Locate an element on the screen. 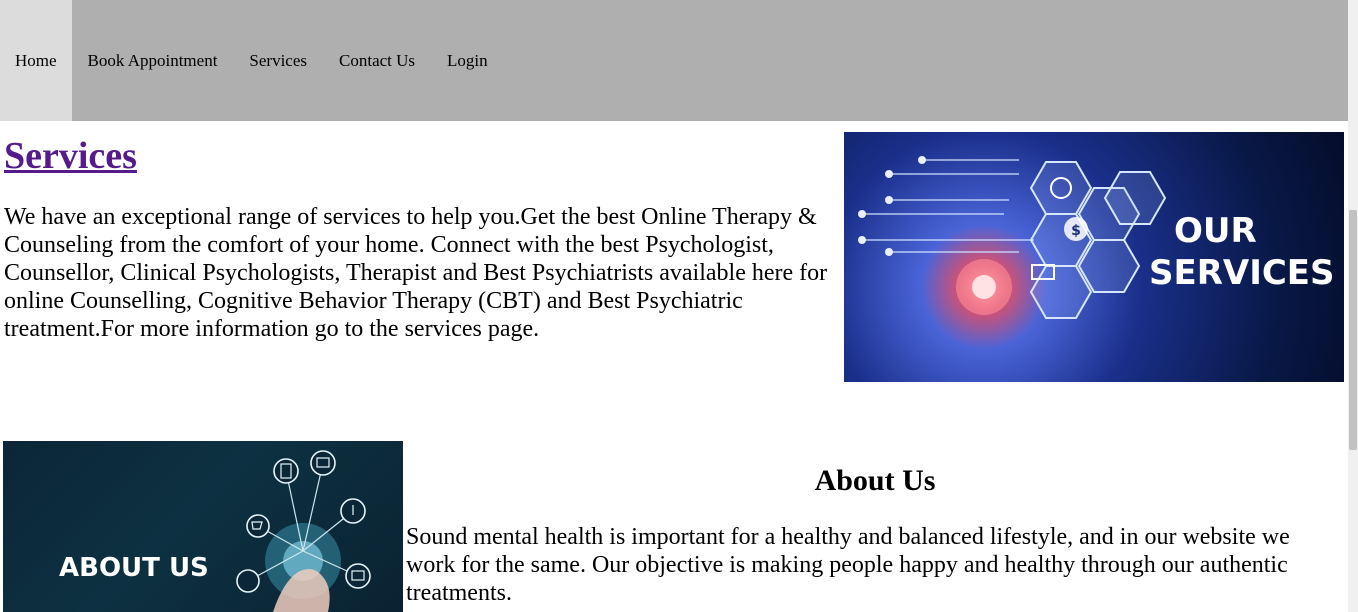 The width and height of the screenshot is (1358, 612). document-icon is located at coordinates (286, 471).